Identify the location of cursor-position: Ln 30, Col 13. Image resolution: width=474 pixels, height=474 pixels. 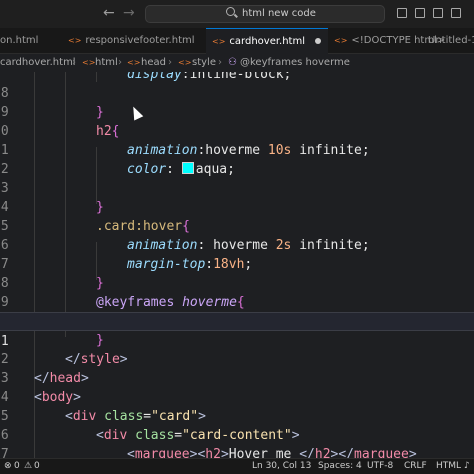
(281, 466).